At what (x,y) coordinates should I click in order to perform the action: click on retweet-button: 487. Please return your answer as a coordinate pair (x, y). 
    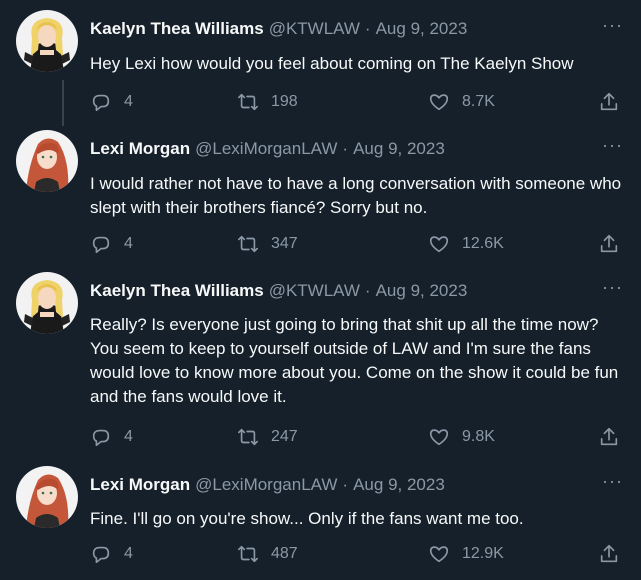
    Looking at the image, I should click on (267, 554).